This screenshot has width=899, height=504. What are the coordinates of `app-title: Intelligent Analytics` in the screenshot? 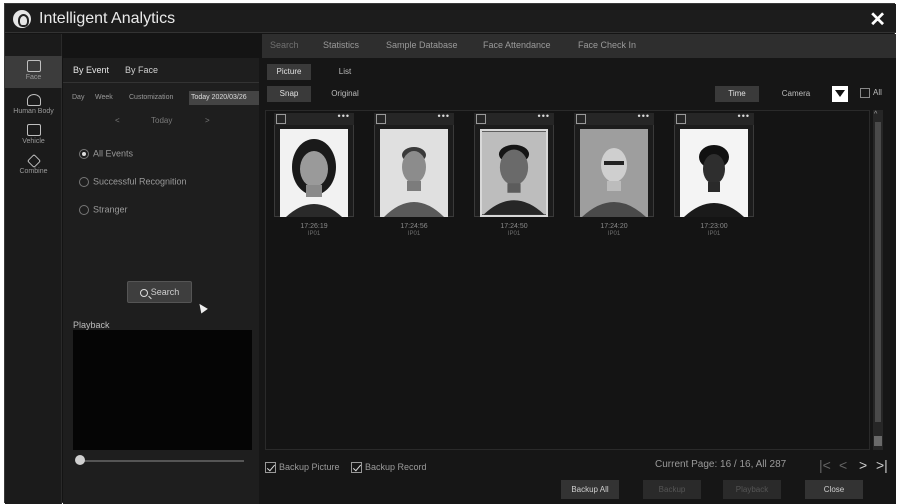 It's located at (107, 18).